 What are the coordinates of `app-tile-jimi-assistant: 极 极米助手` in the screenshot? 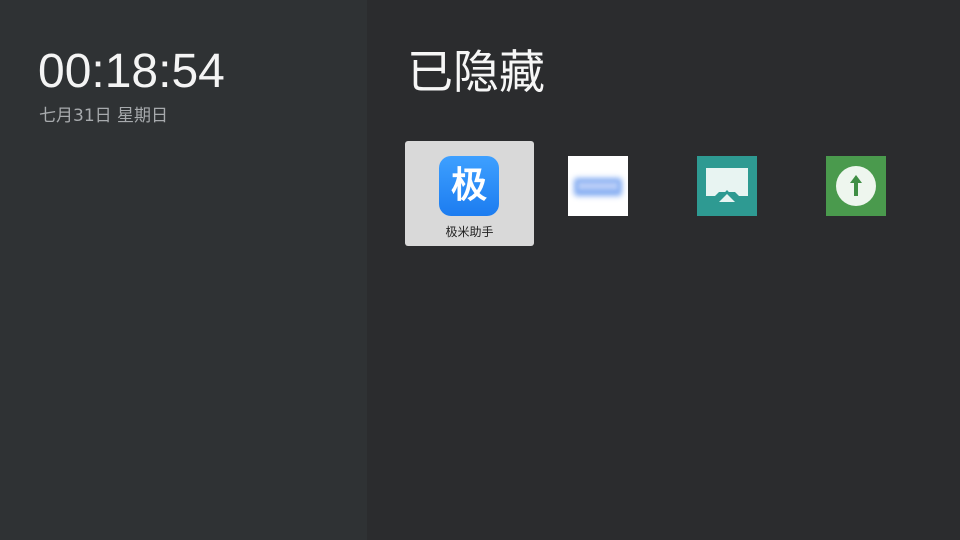 It's located at (469, 193).